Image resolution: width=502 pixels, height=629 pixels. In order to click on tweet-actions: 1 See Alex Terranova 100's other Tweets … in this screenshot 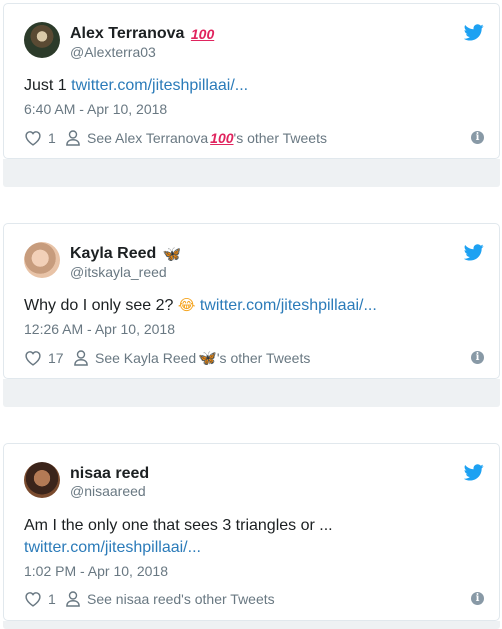, I will do `click(254, 138)`.